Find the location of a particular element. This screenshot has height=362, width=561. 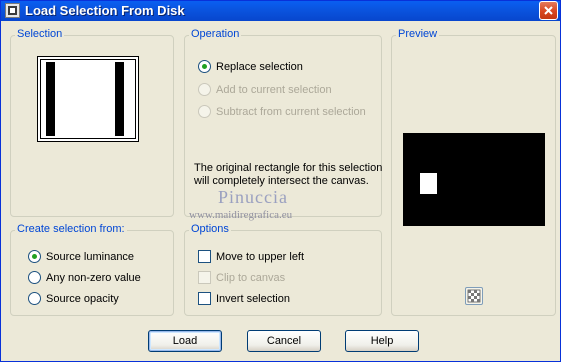

any-non-zero-label: Any non-zero value is located at coordinates (93, 278).